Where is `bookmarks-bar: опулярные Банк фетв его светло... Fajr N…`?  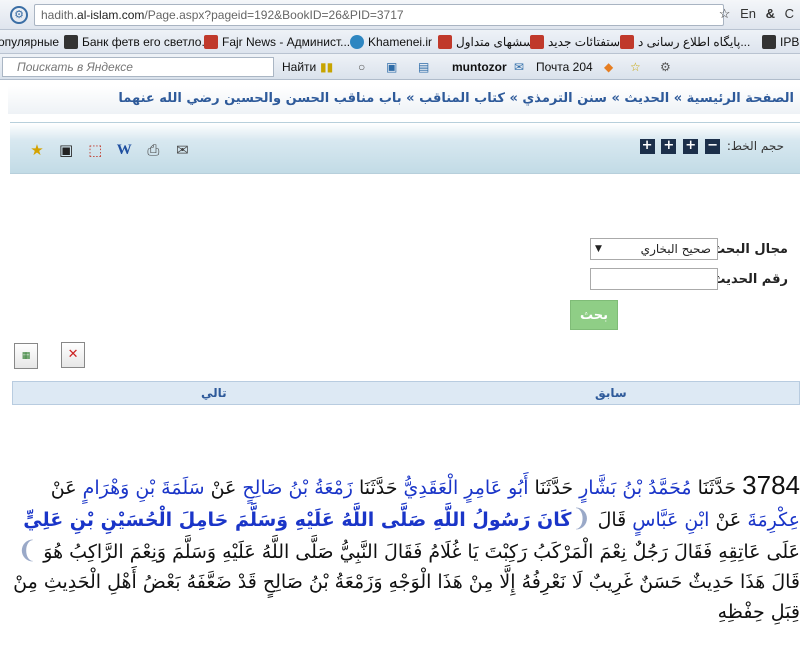 bookmarks-bar: опулярные Банк фетв его светло... Fajr N… is located at coordinates (400, 42).